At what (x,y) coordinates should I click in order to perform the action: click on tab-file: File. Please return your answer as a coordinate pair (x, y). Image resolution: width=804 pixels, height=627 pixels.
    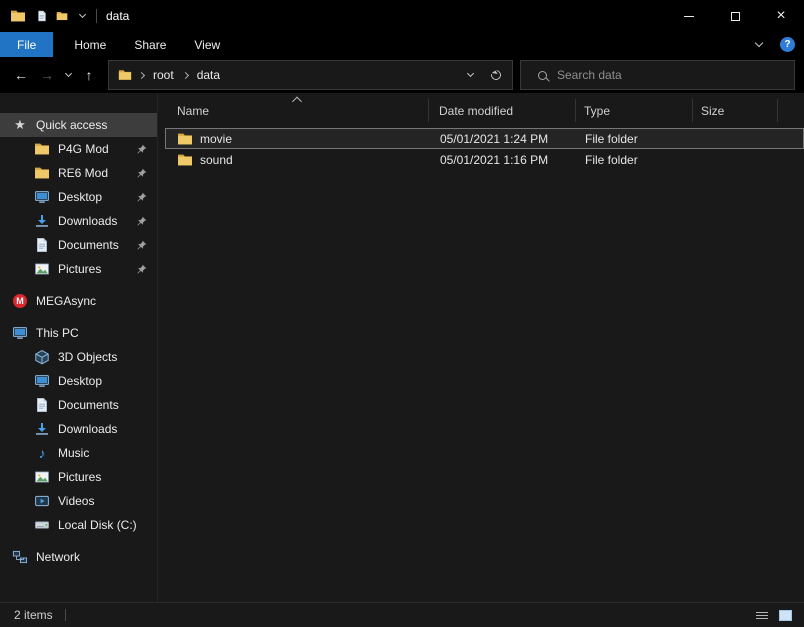
    Looking at the image, I should click on (27, 44).